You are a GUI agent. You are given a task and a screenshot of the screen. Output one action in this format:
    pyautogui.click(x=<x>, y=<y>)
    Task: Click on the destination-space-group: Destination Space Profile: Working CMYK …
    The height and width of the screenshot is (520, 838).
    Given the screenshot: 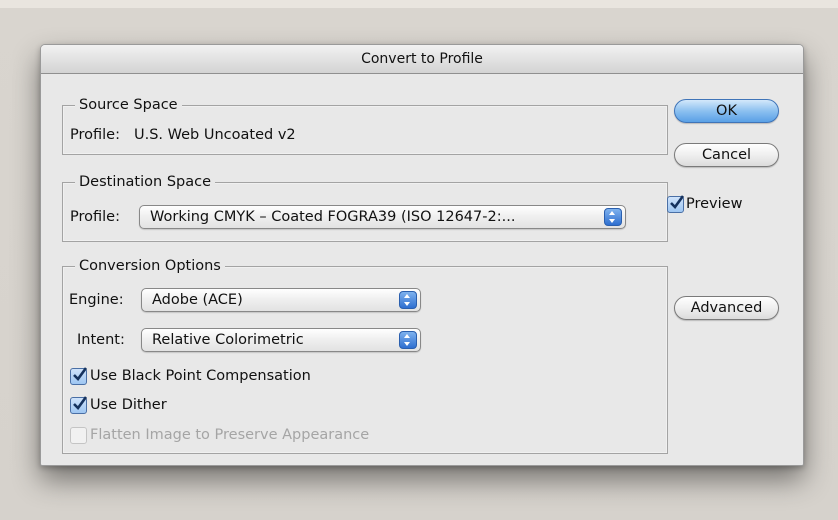 What is the action you would take?
    pyautogui.click(x=365, y=207)
    